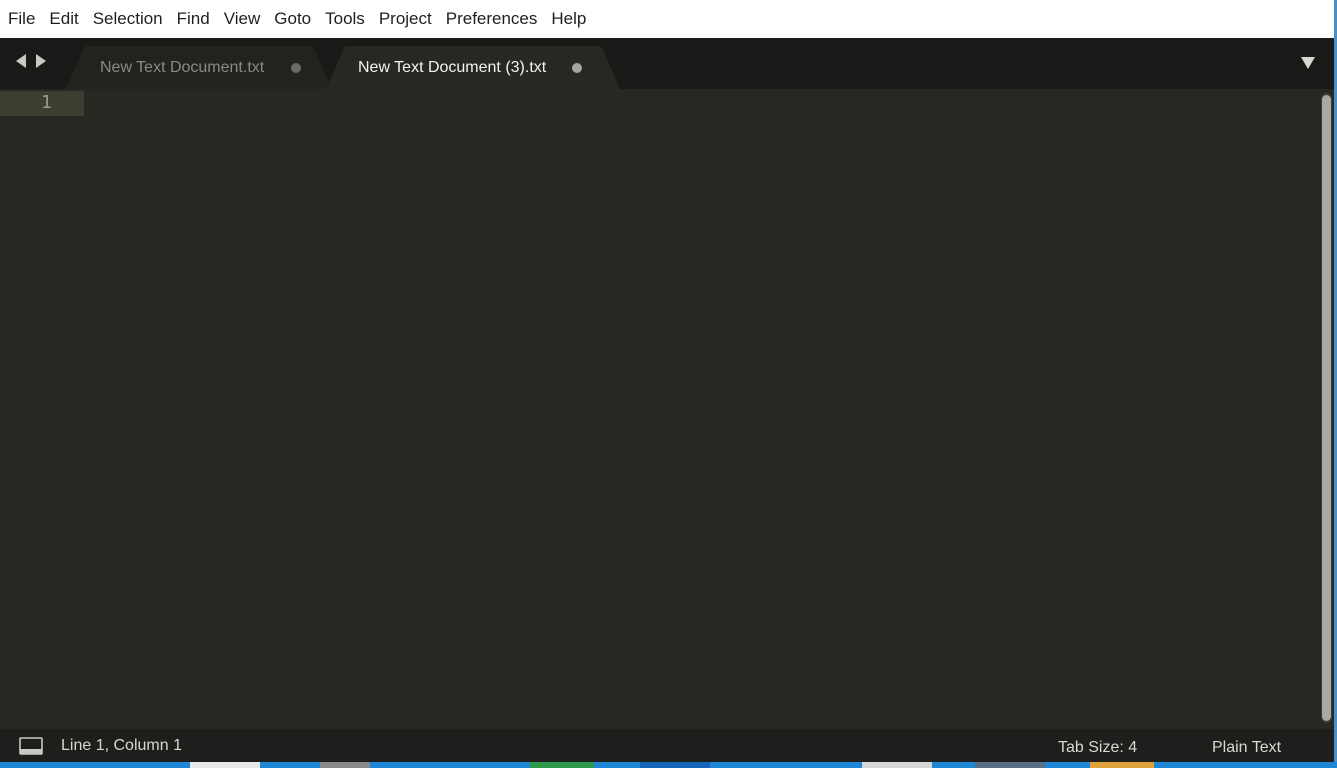 Image resolution: width=1337 pixels, height=768 pixels. Describe the element at coordinates (21, 19) in the screenshot. I see `menu-file: File` at that location.